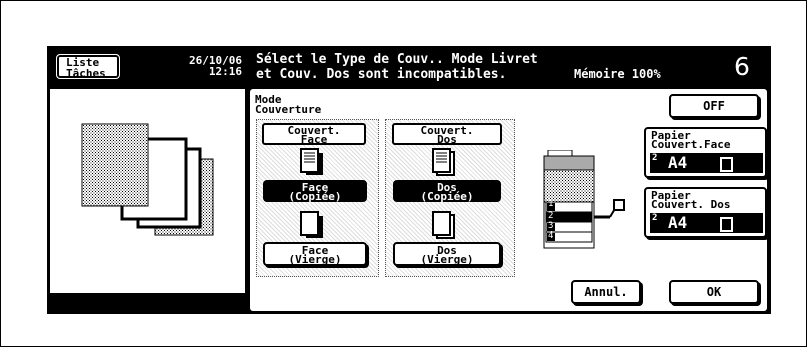  What do you see at coordinates (706, 163) in the screenshot?
I see `front-cover-paper-setting: 2 A4` at bounding box center [706, 163].